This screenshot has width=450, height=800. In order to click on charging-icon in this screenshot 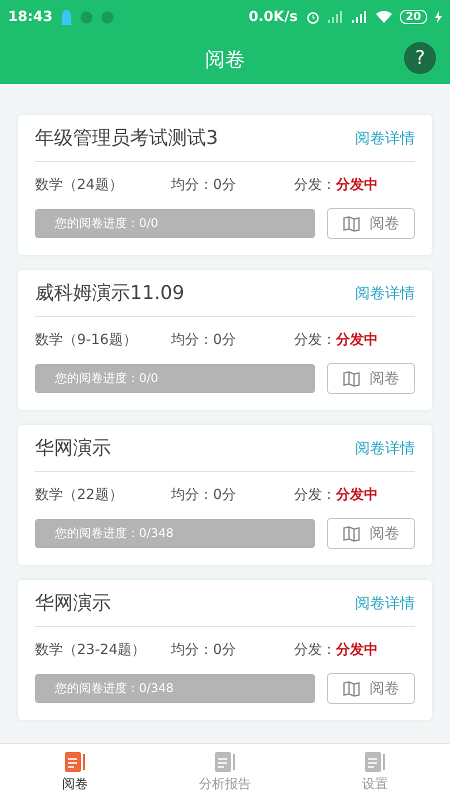, I will do `click(438, 17)`.